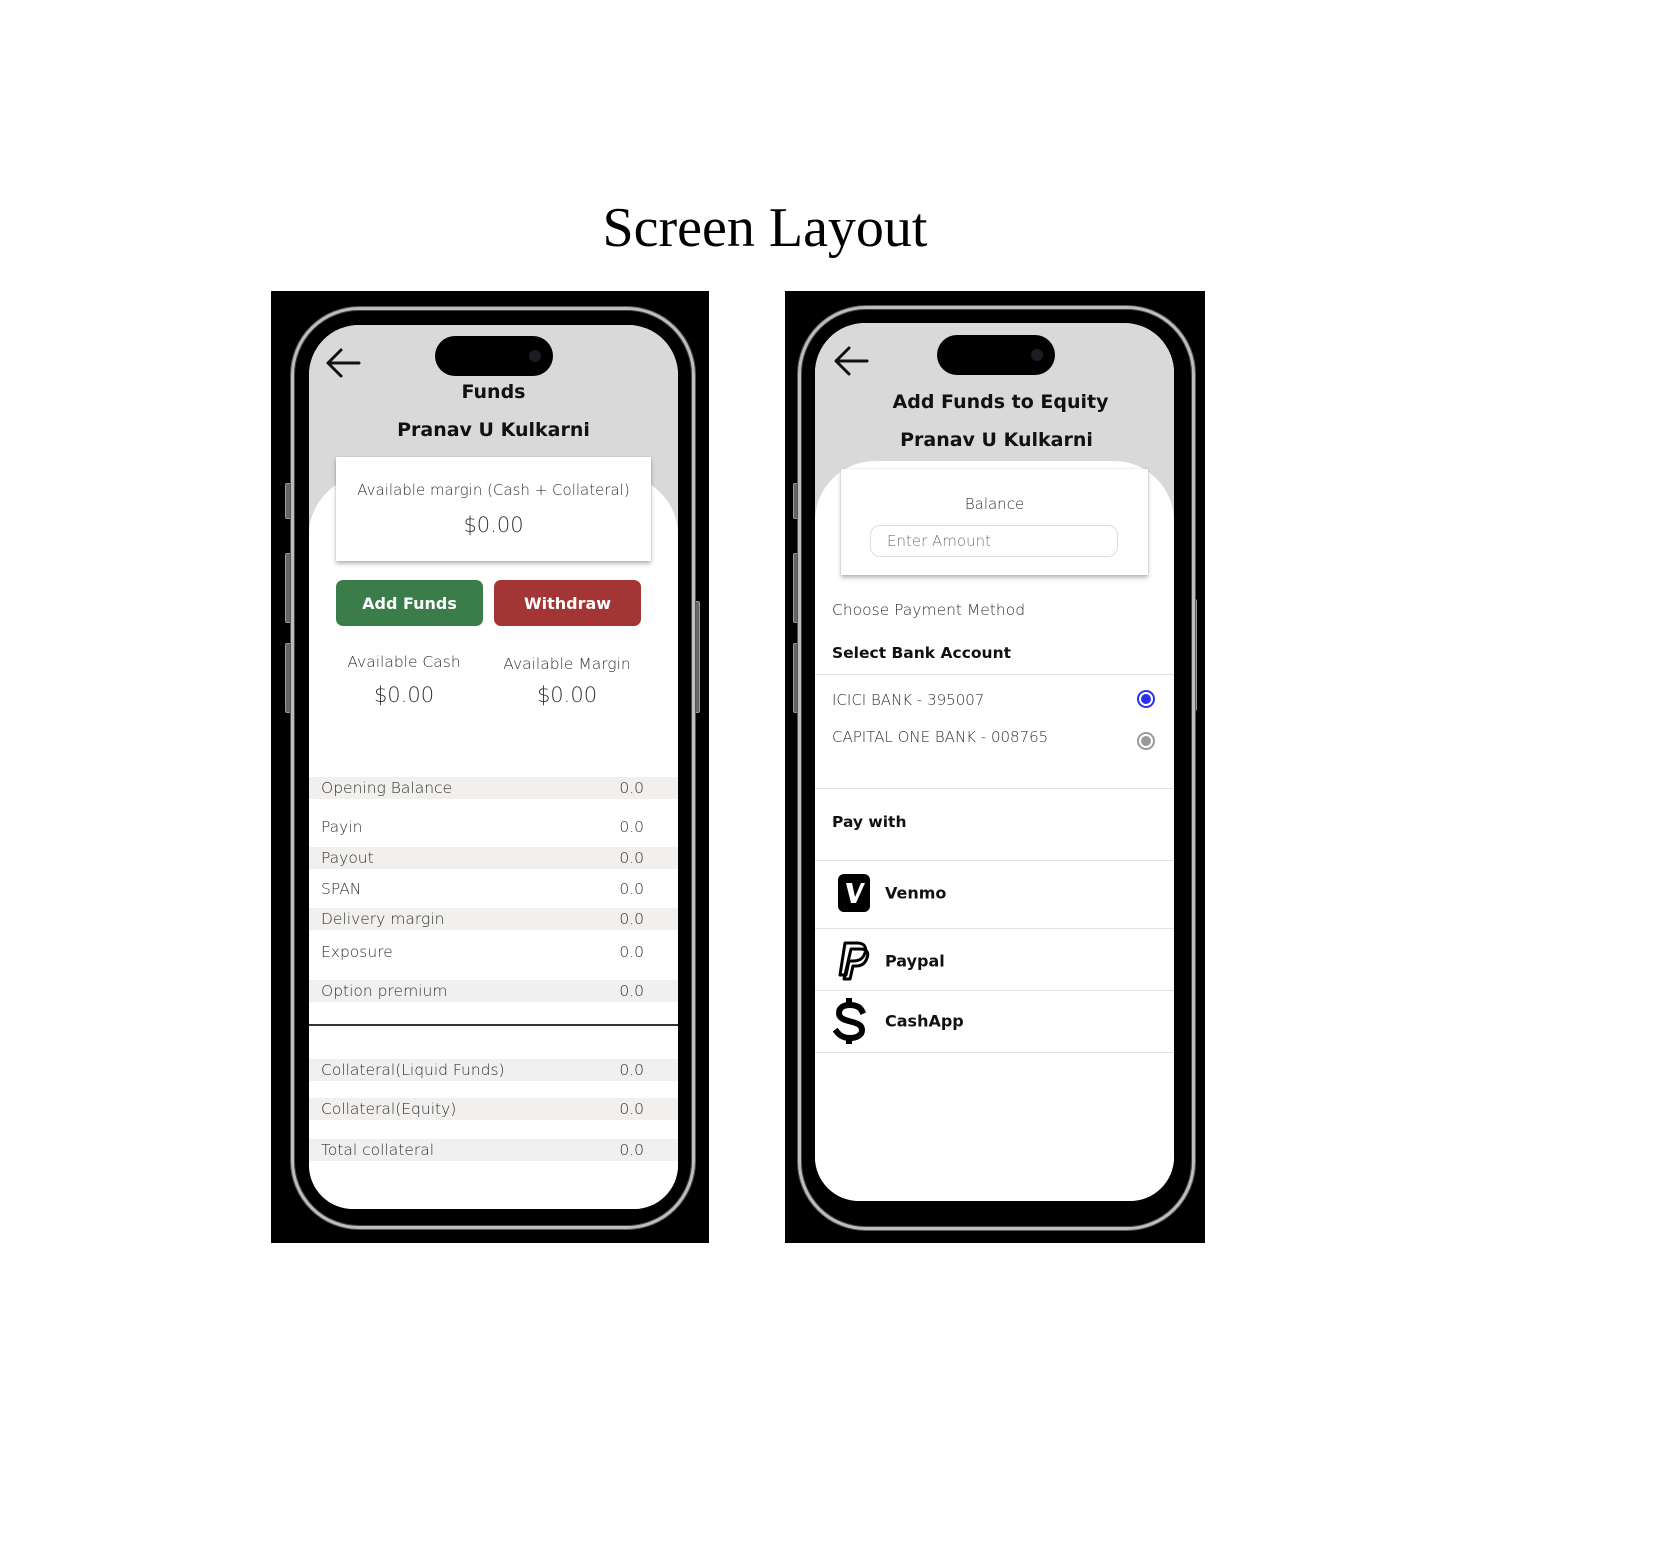 The height and width of the screenshot is (1556, 1658). Describe the element at coordinates (994, 522) in the screenshot. I see `balance-card: Balance` at that location.